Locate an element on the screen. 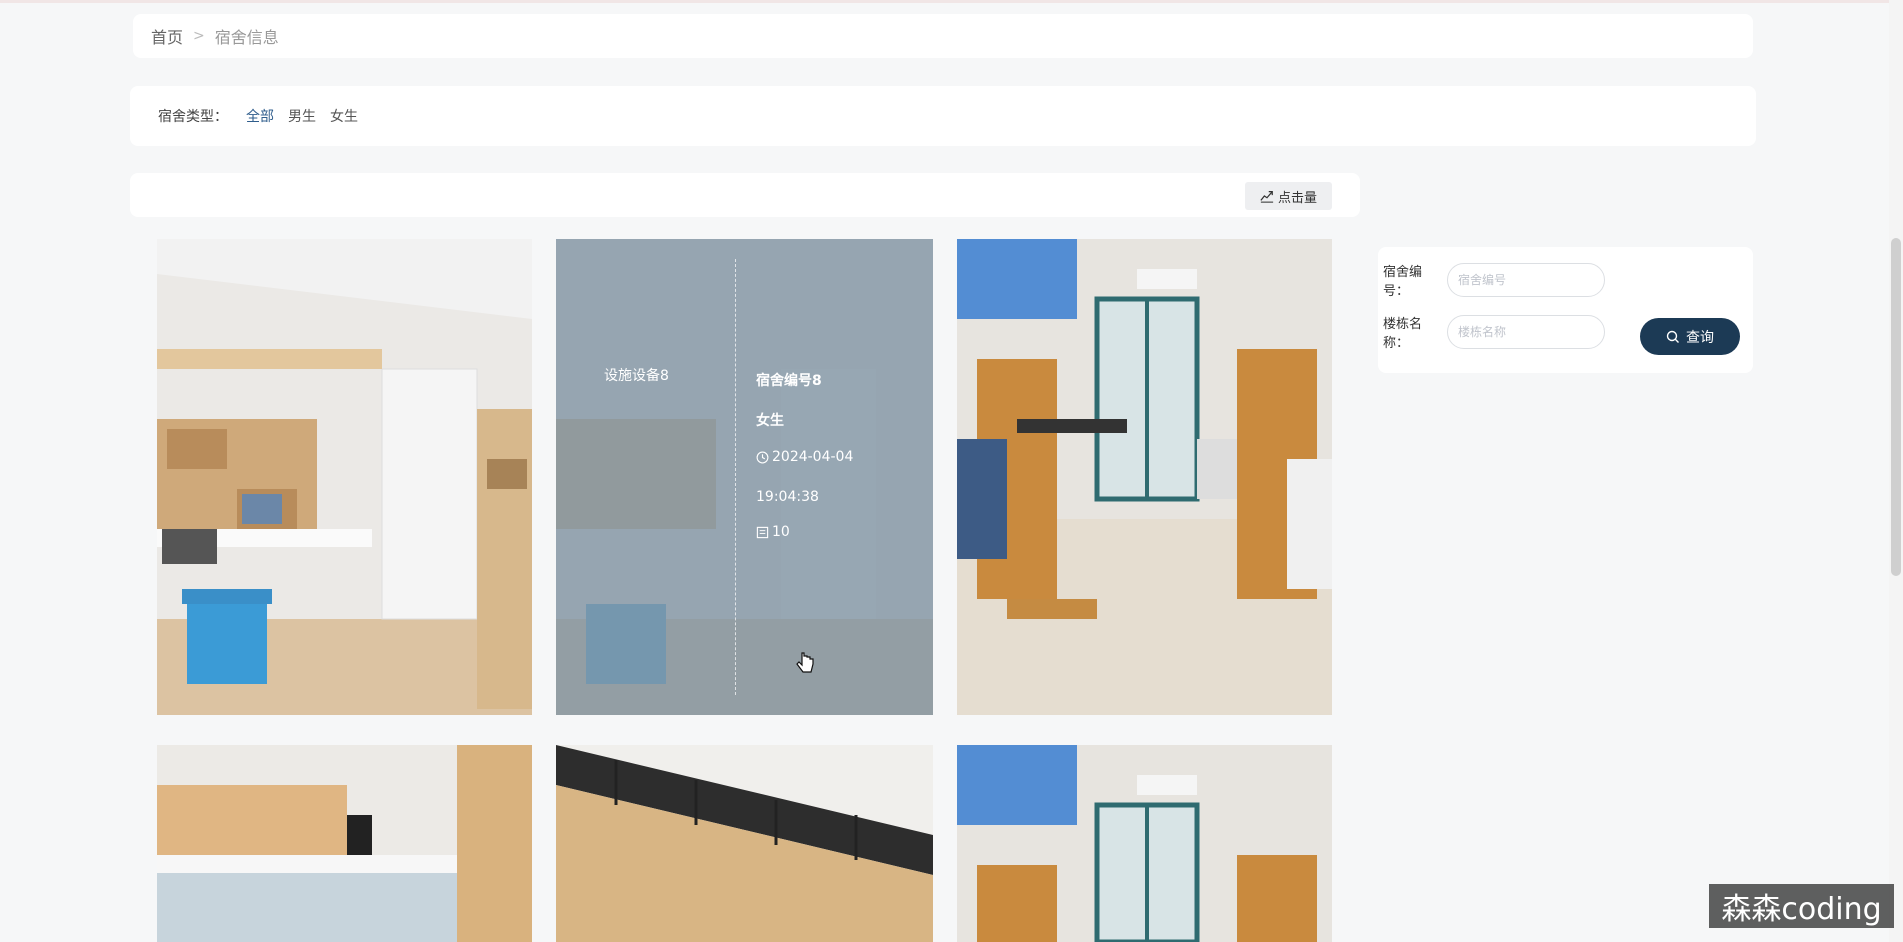 Image resolution: width=1903 pixels, height=942 pixels. breadcrumb-current: 宿舍信息 is located at coordinates (246, 37).